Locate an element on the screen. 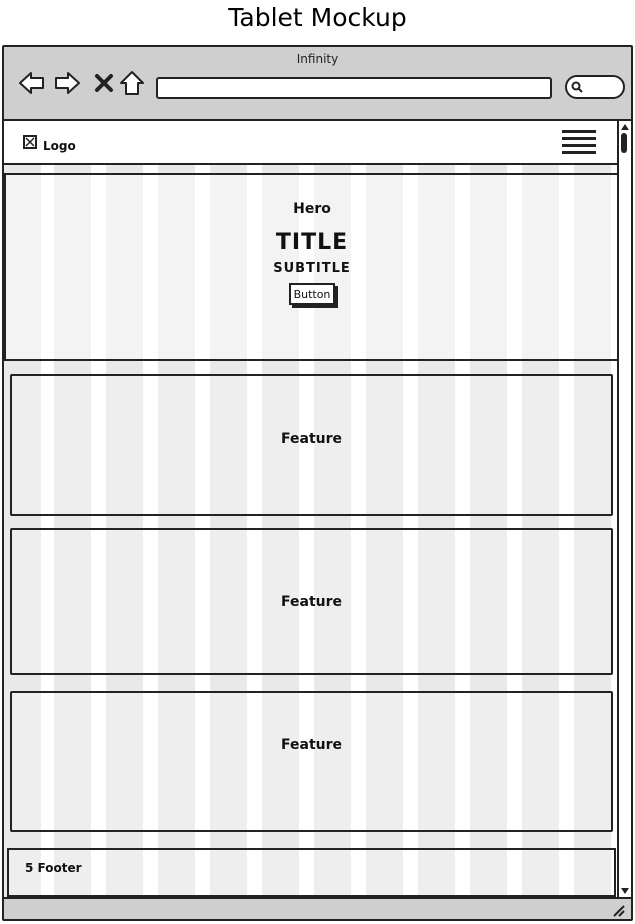 The image size is (635, 924). resize-grip-icon is located at coordinates (618, 910).